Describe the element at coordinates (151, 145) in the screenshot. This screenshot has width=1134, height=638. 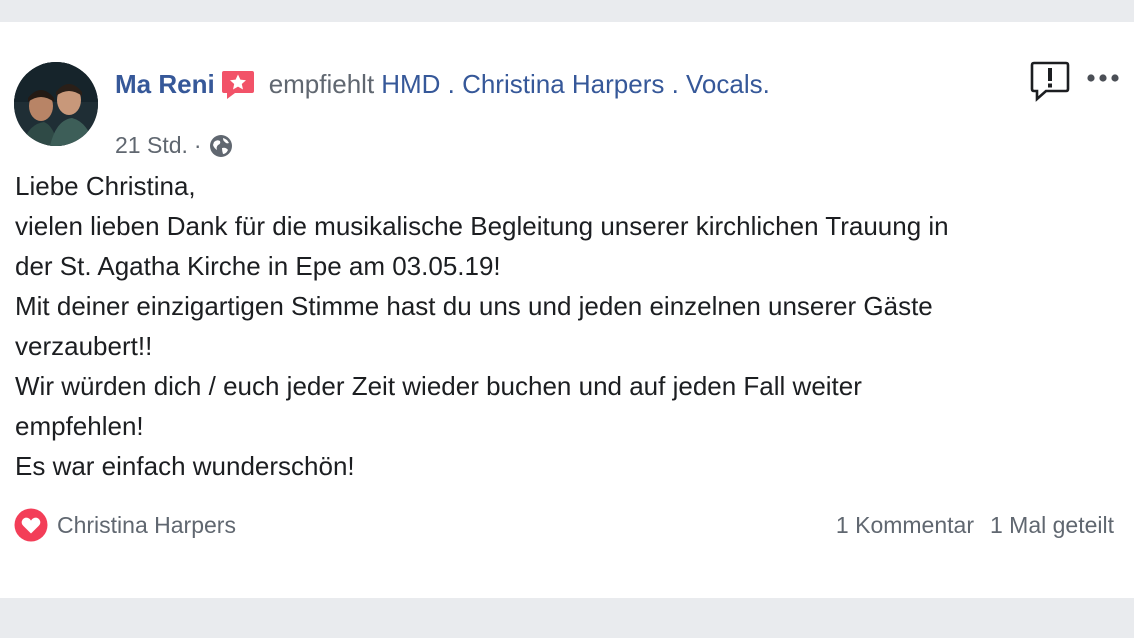
I see `post-timestamp: 21 Std.` at that location.